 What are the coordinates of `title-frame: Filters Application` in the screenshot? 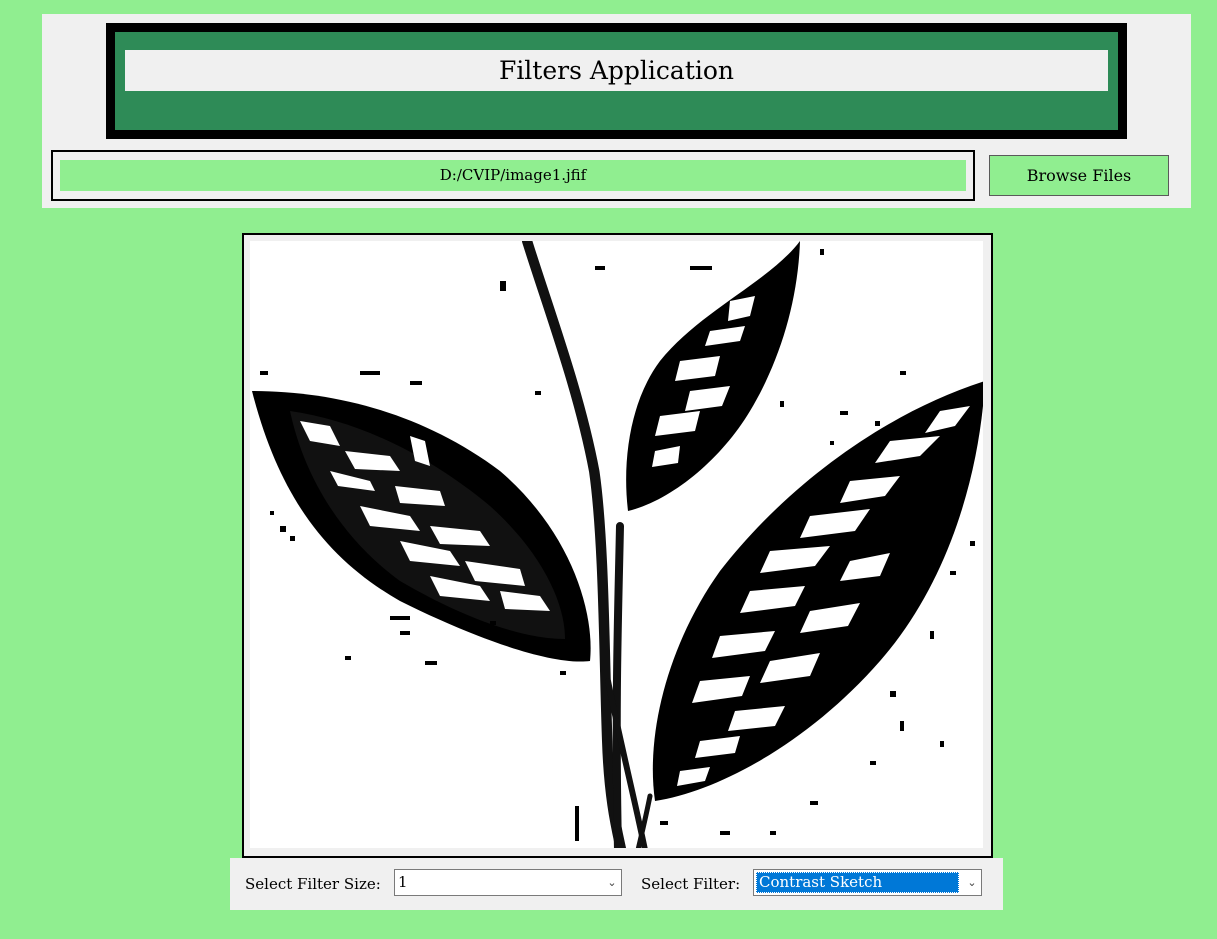 It's located at (616, 81).